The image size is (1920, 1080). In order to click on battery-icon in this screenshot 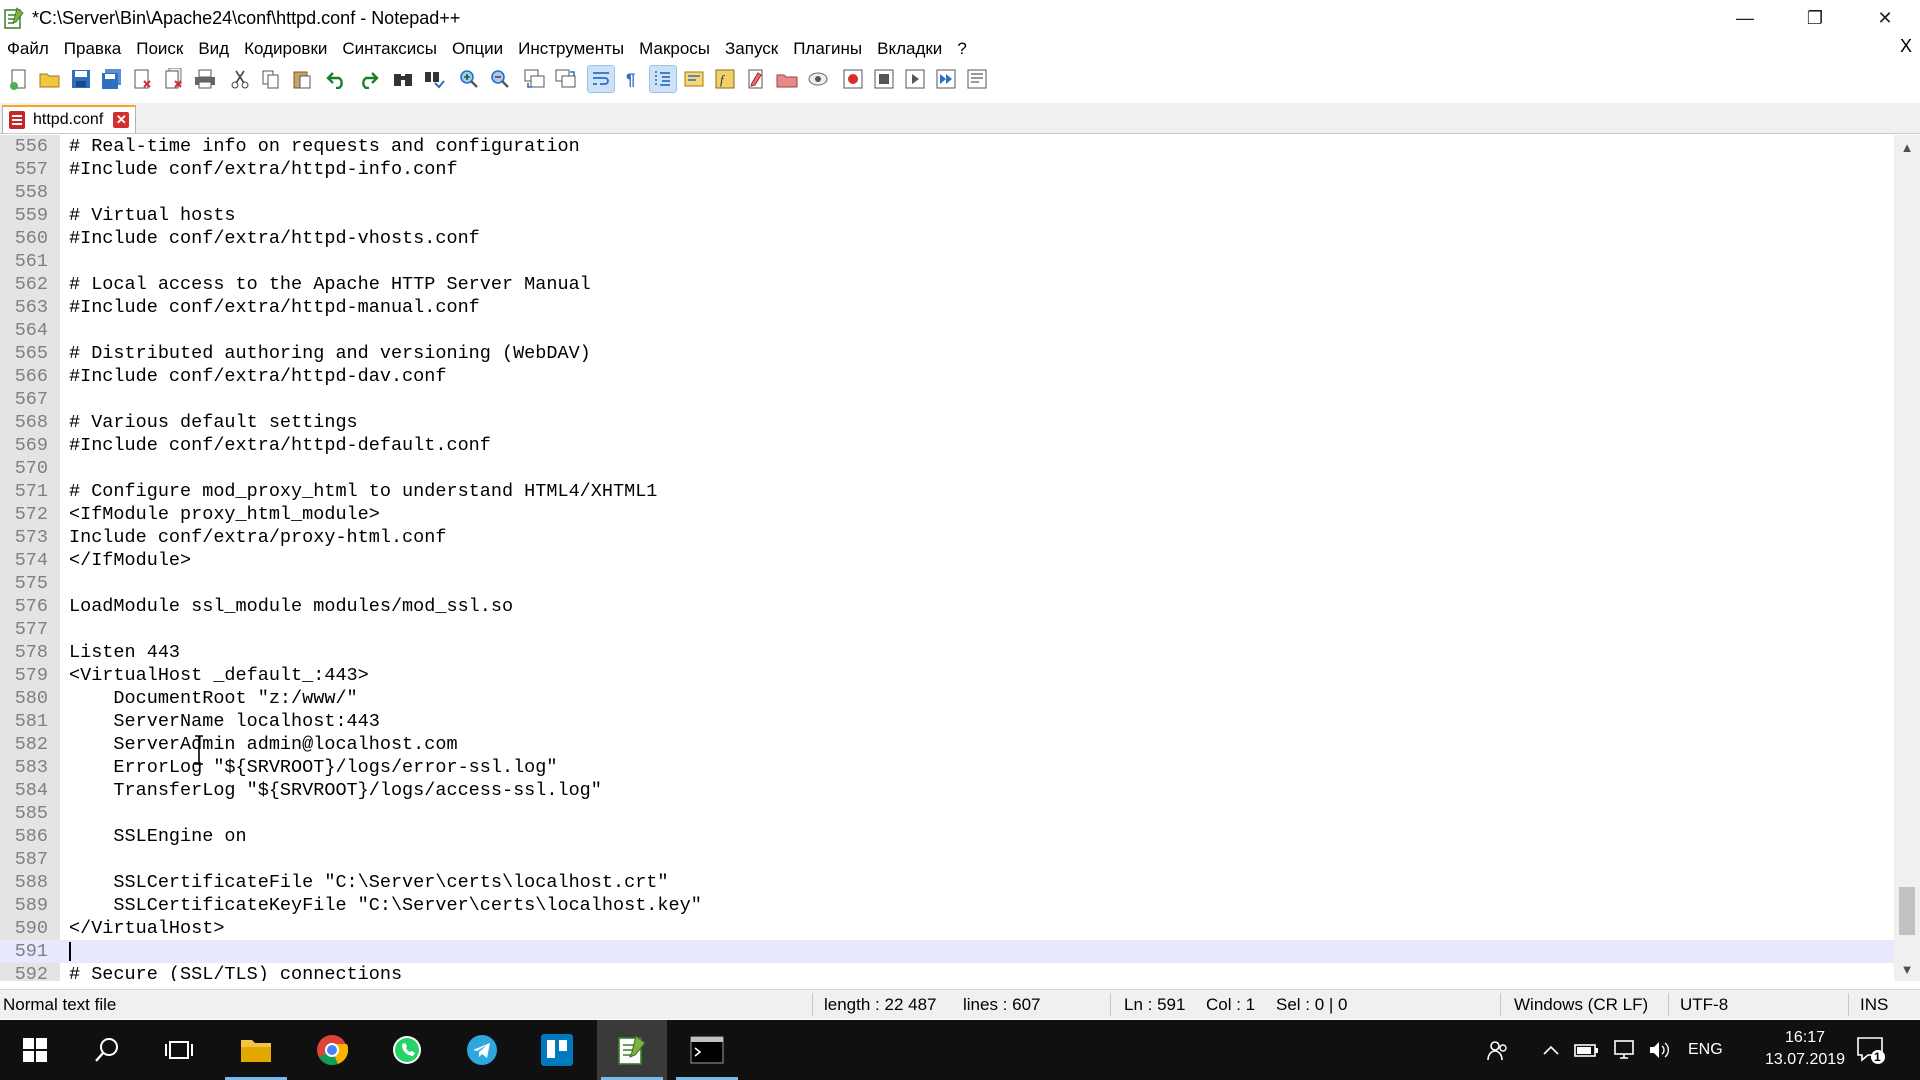, I will do `click(1587, 1050)`.